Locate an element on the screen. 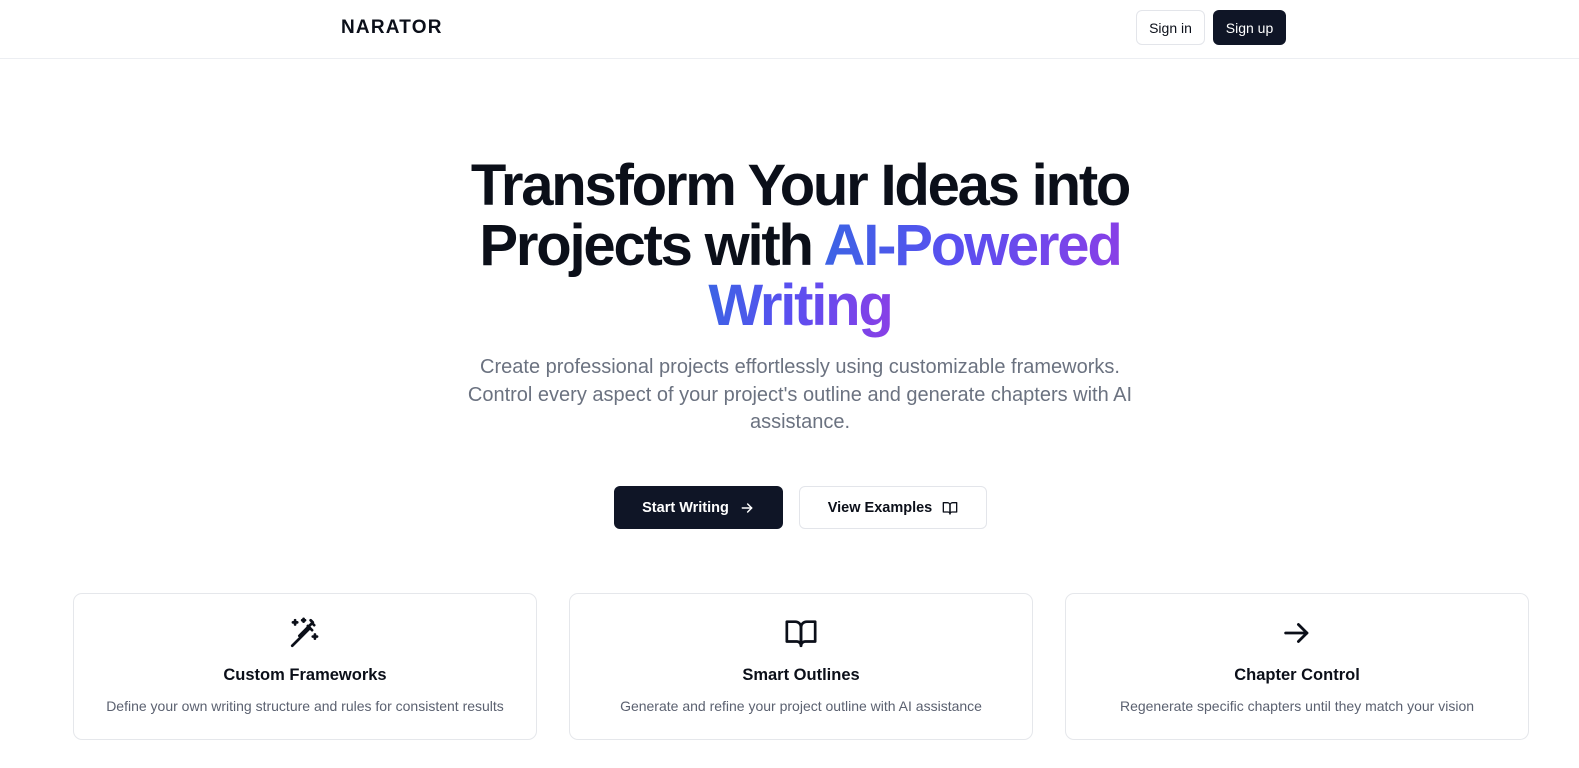 This screenshot has height=768, width=1579. hero-title-line-2: Projects with is located at coordinates (651, 245).